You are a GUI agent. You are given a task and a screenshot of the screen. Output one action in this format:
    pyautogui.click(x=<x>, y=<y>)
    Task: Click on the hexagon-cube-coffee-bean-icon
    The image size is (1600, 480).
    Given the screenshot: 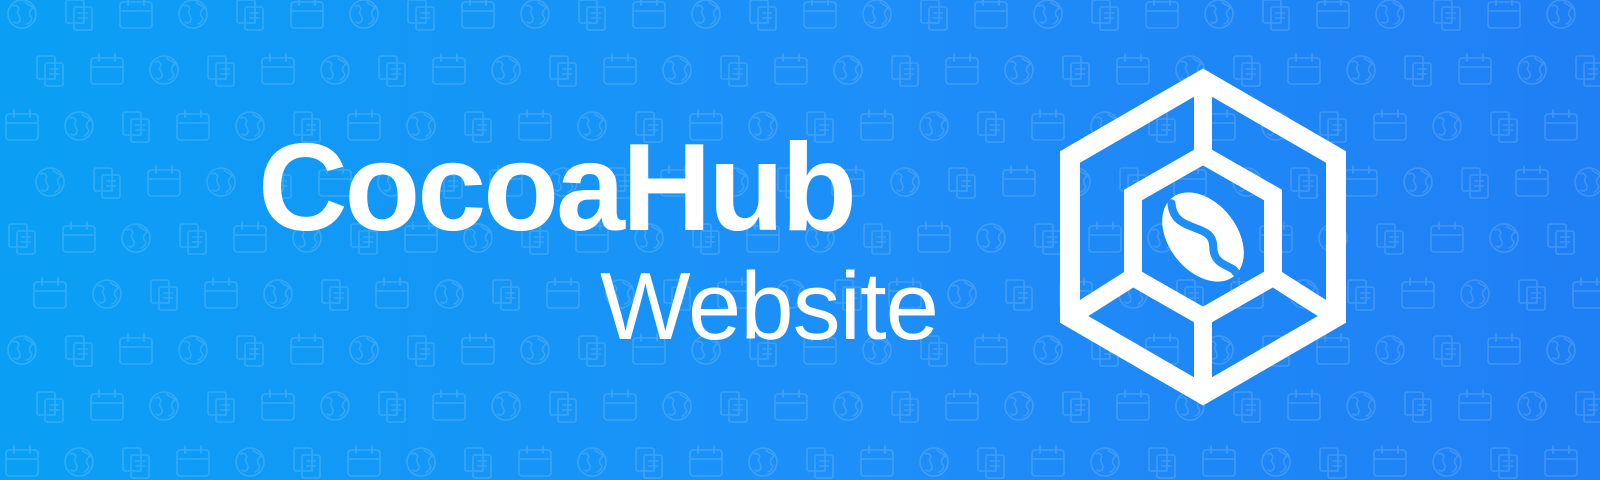 What is the action you would take?
    pyautogui.click(x=1203, y=237)
    